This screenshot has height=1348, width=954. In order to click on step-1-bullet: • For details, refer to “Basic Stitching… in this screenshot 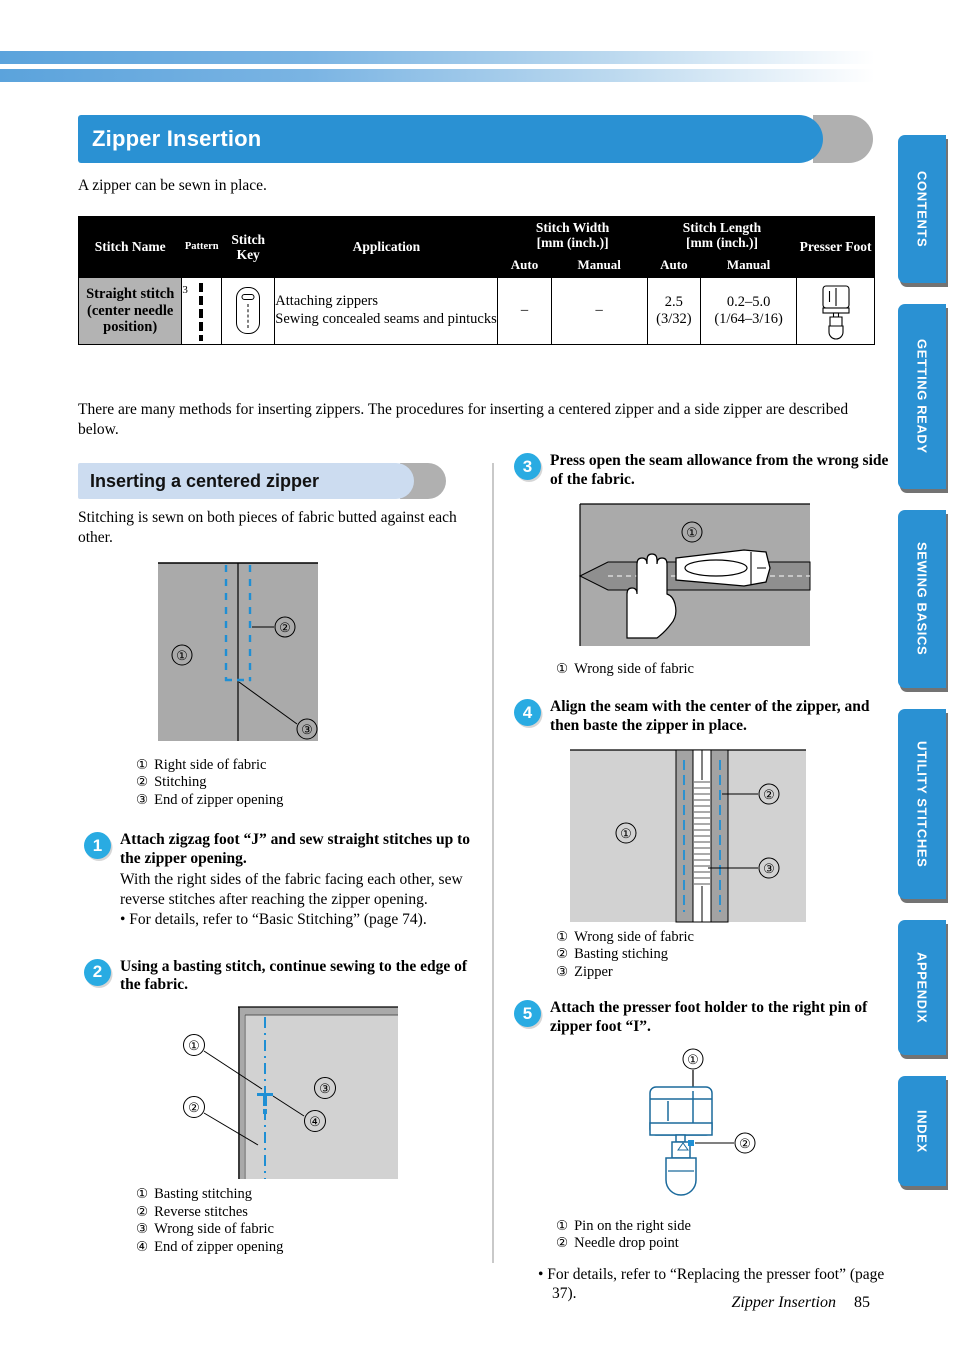, I will do `click(273, 920)`.